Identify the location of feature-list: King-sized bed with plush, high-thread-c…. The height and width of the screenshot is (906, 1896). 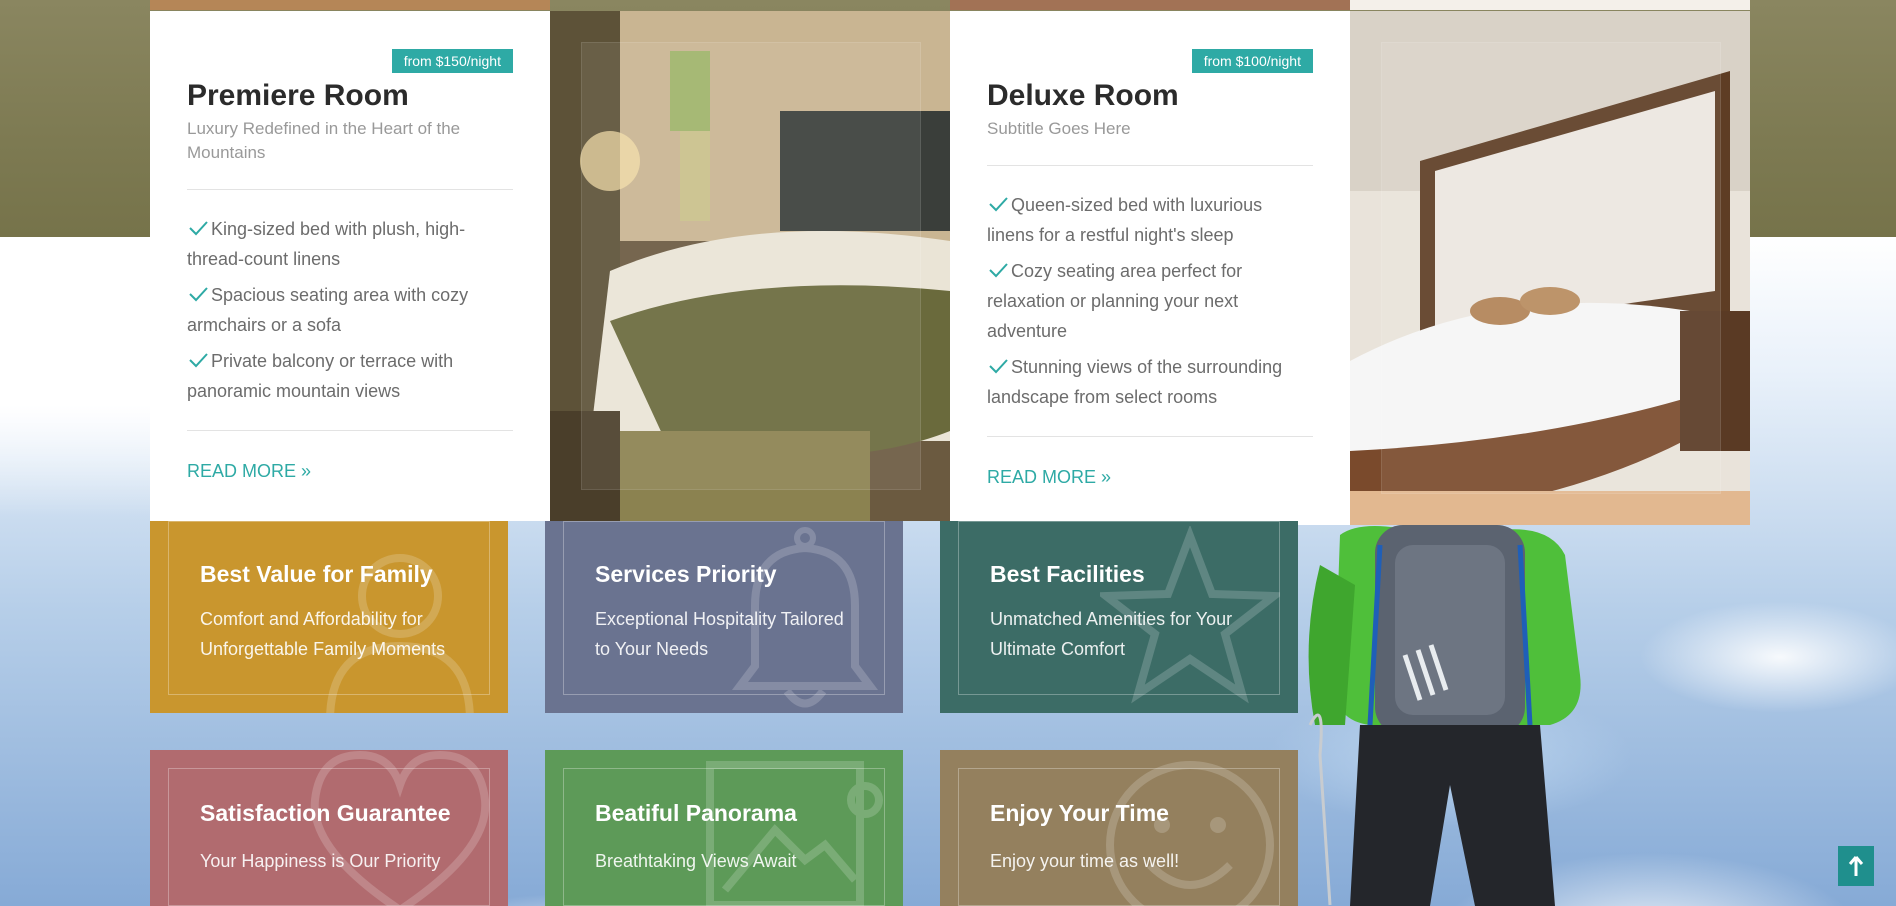
(350, 310).